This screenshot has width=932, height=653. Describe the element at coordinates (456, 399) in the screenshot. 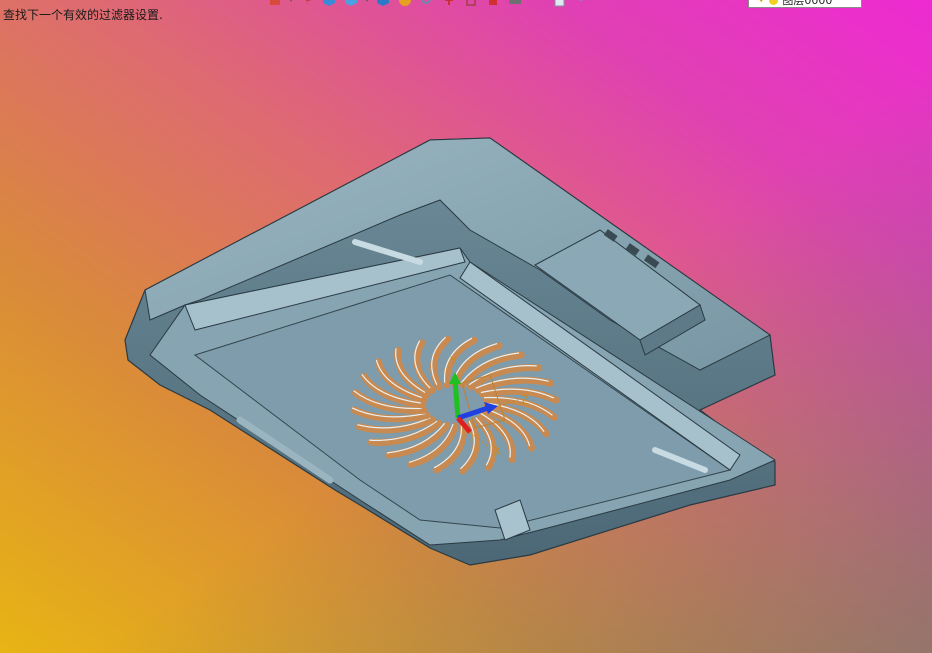

I see `y-axis-icon` at that location.